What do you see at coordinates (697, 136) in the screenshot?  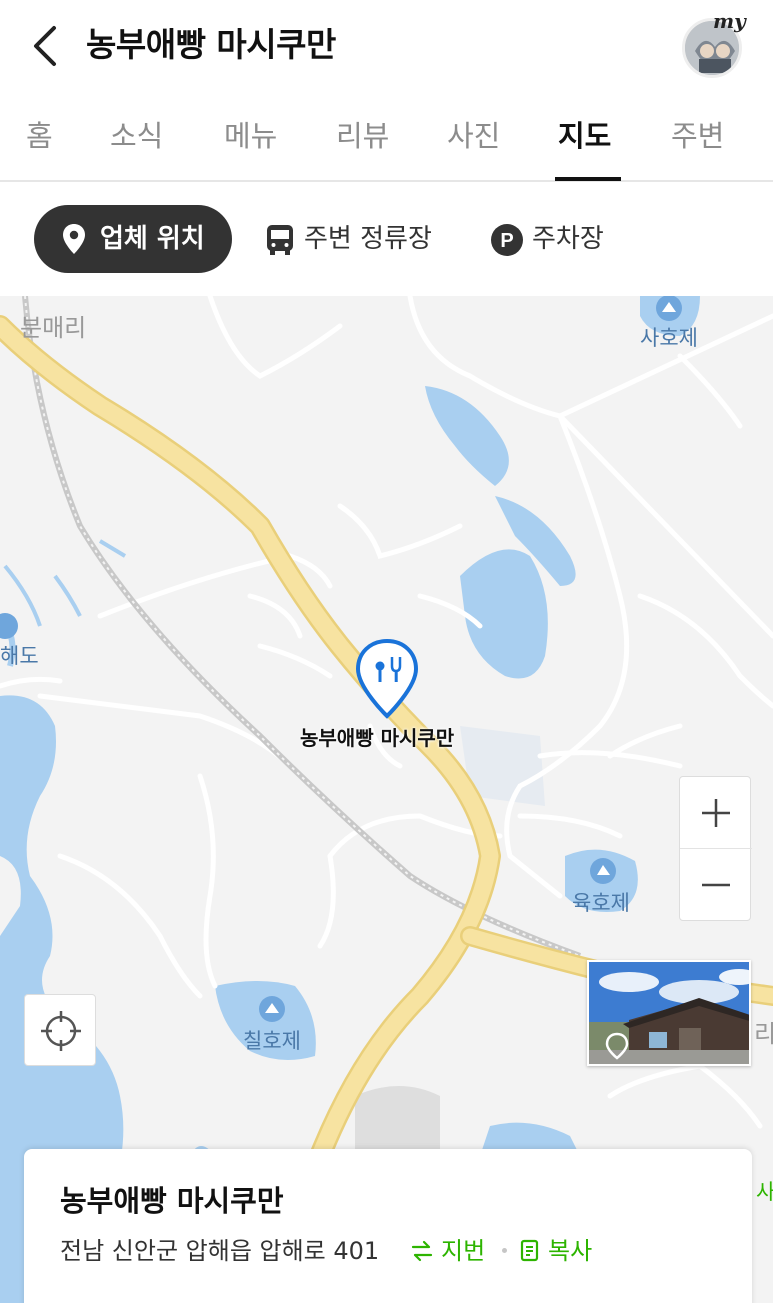 I see `tab-nearby: 주변` at bounding box center [697, 136].